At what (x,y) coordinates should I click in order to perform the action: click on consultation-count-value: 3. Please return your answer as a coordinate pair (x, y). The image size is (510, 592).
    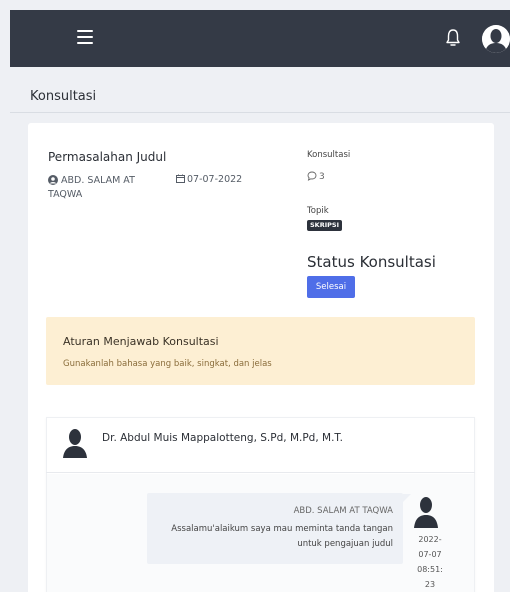
    Looking at the image, I should click on (322, 177).